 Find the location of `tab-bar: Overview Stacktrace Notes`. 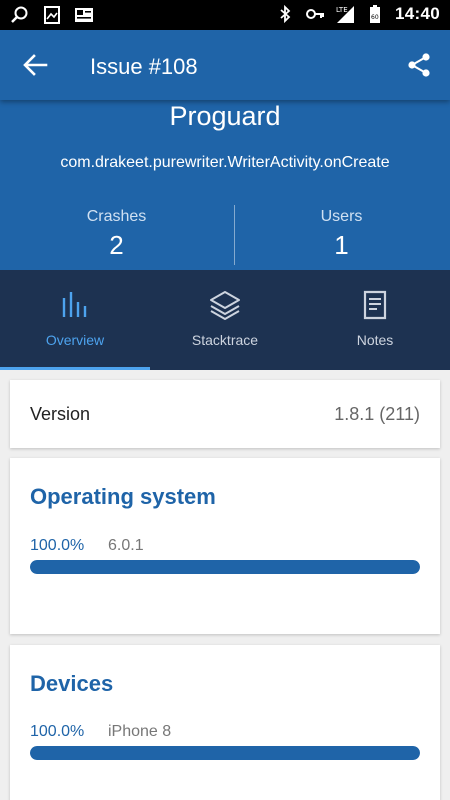

tab-bar: Overview Stacktrace Notes is located at coordinates (225, 320).